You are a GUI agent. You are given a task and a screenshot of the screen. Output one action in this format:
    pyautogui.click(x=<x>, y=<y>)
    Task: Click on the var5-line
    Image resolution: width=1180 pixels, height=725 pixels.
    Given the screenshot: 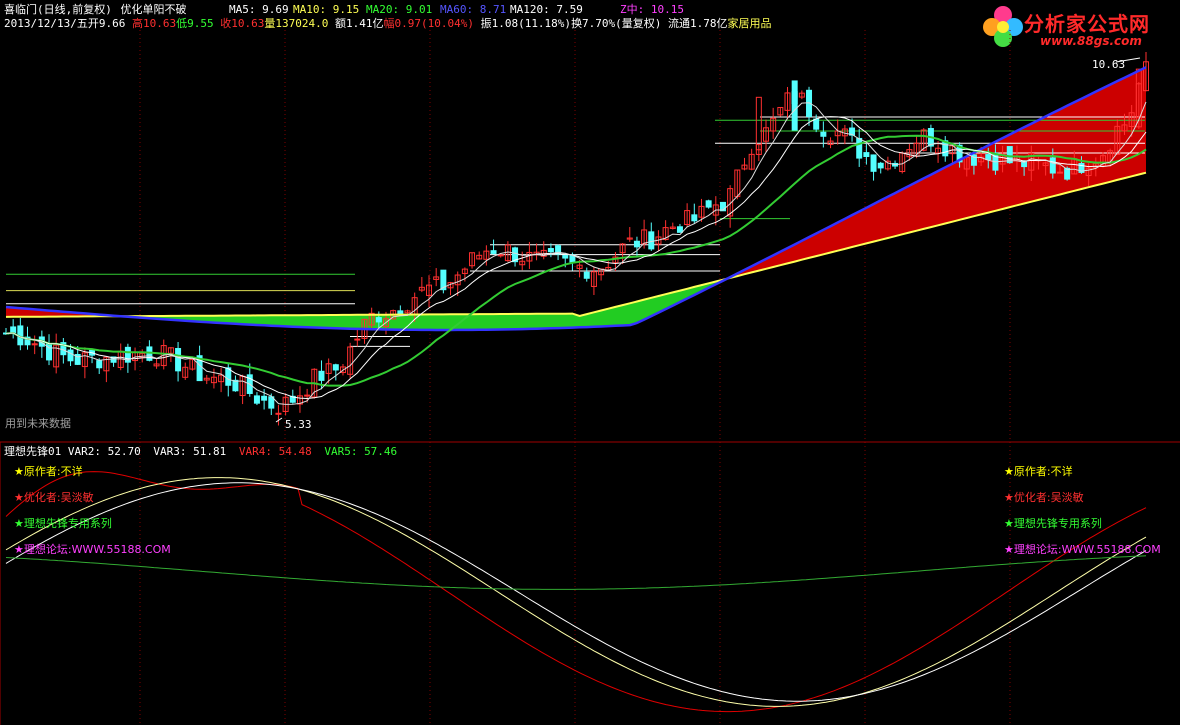 What is the action you would take?
    pyautogui.click(x=576, y=572)
    